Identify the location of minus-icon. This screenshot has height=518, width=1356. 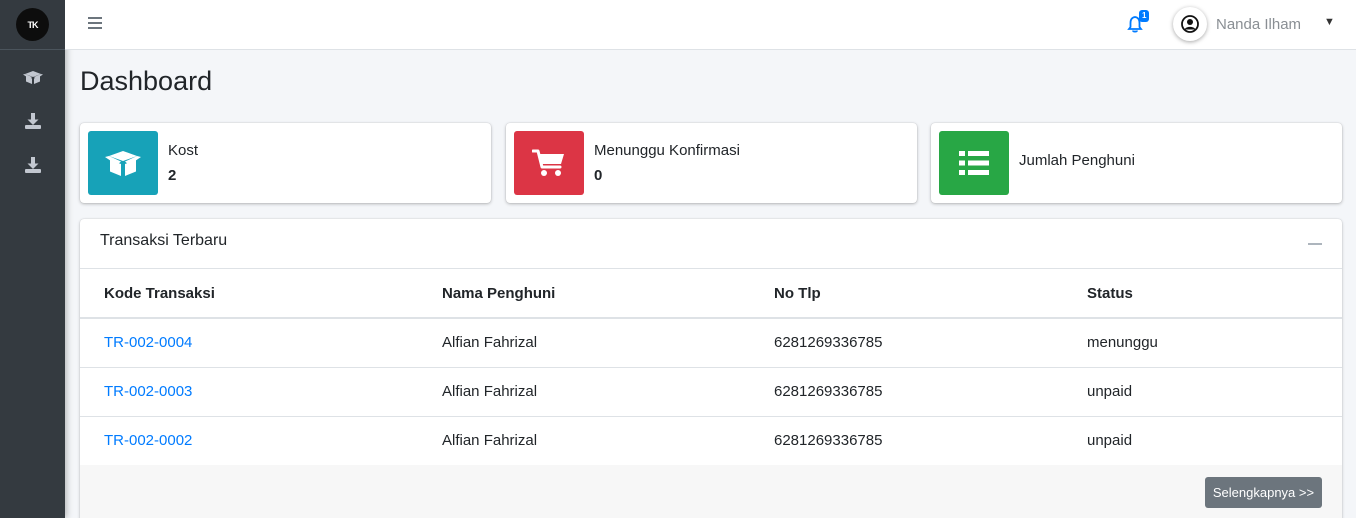
(1315, 244).